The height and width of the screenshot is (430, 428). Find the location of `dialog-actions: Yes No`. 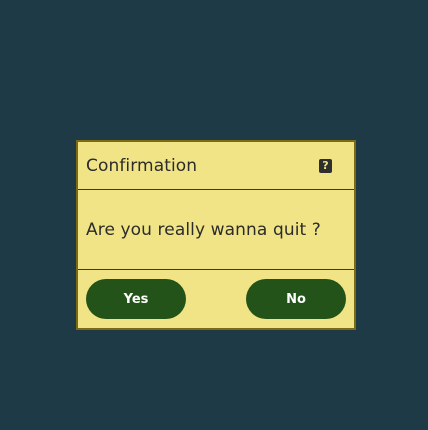

dialog-actions: Yes No is located at coordinates (216, 299).